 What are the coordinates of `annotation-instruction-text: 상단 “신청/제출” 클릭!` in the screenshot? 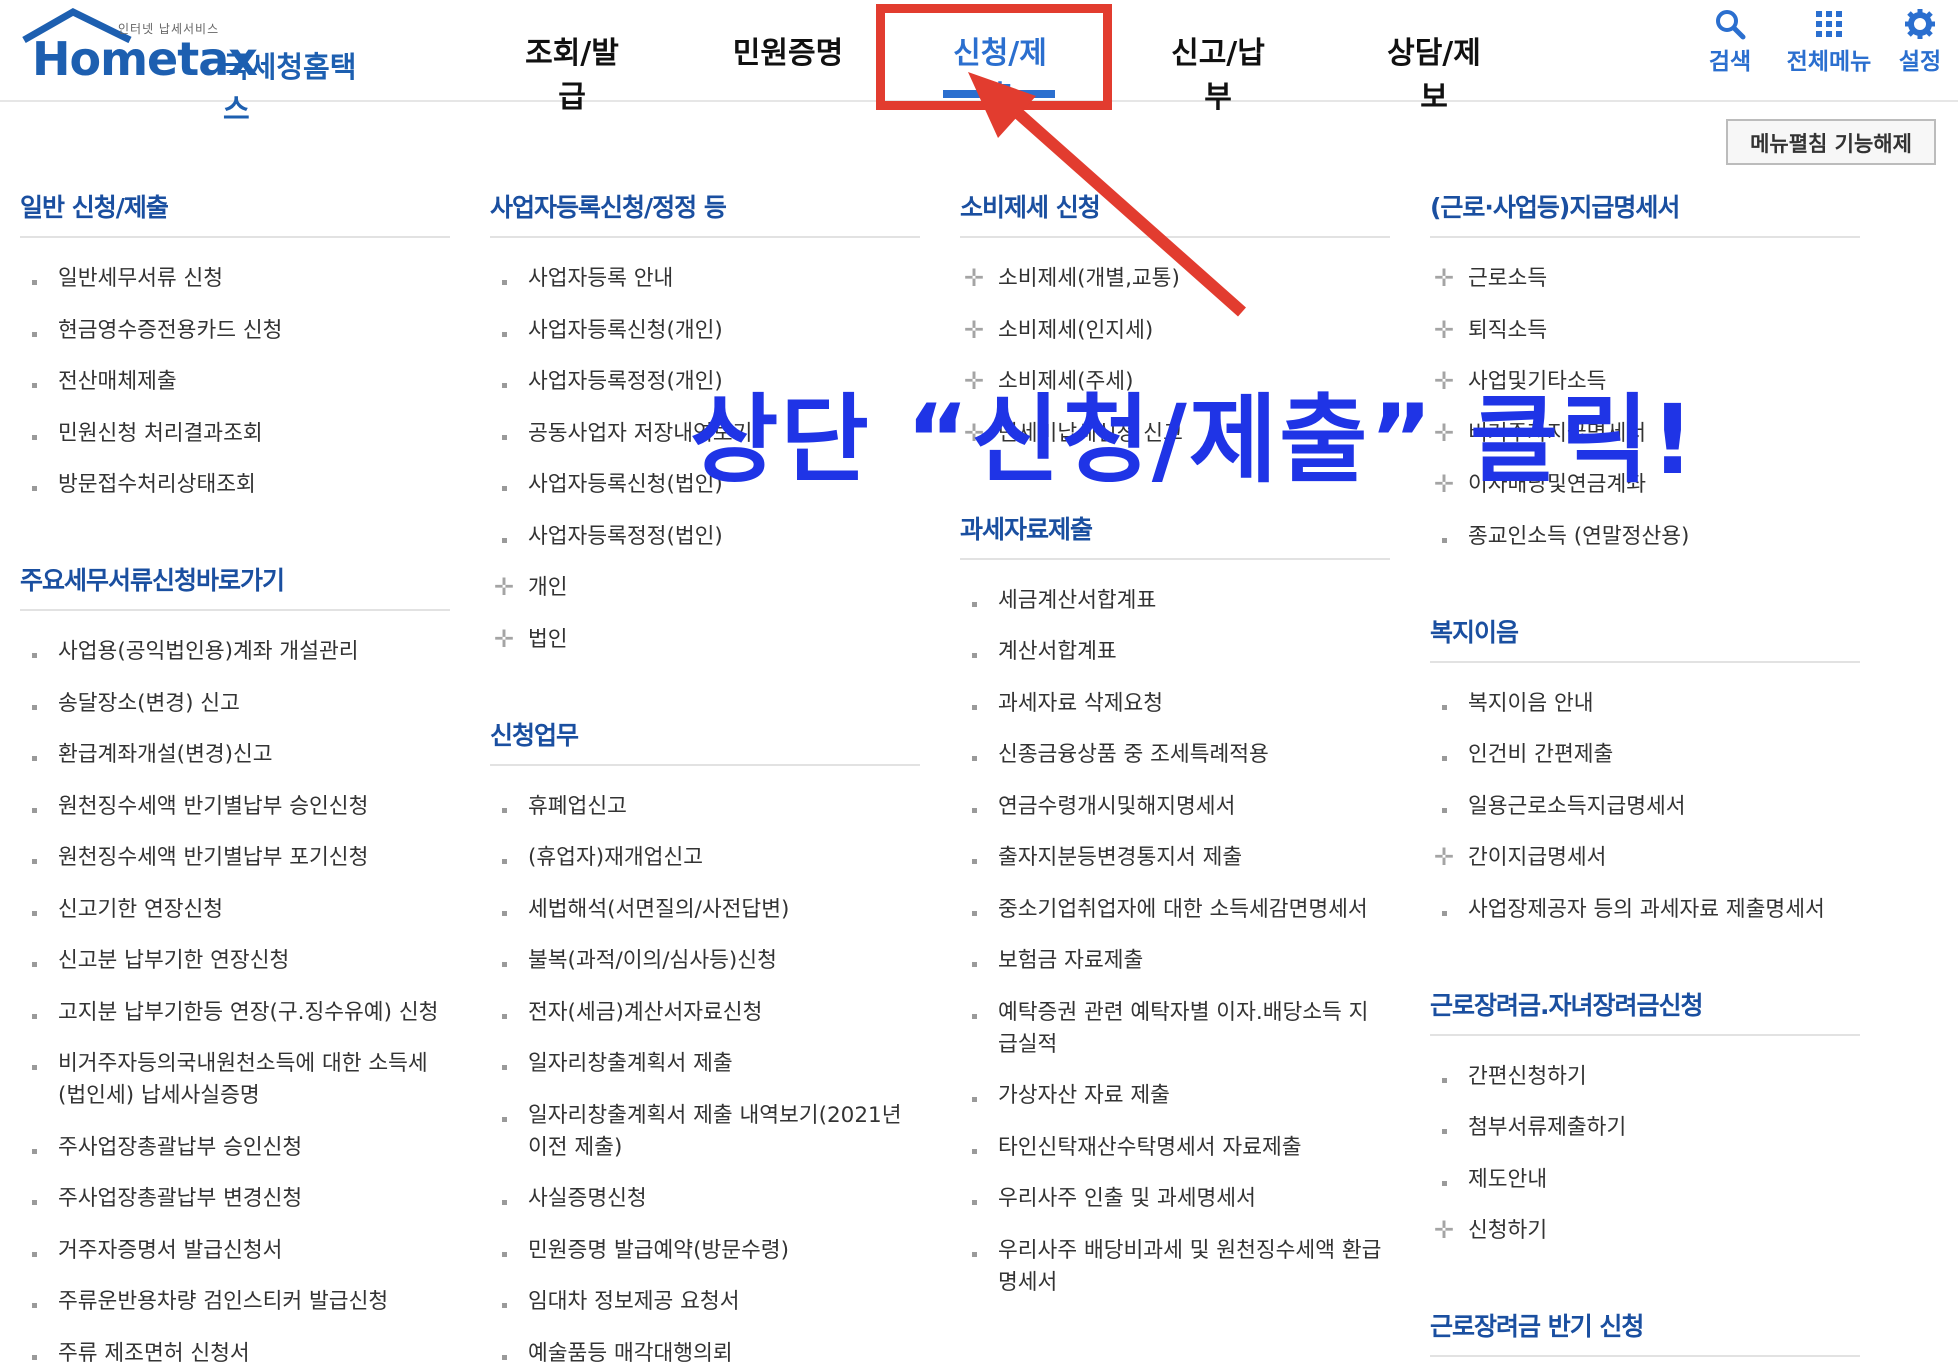 It's located at (1193, 440).